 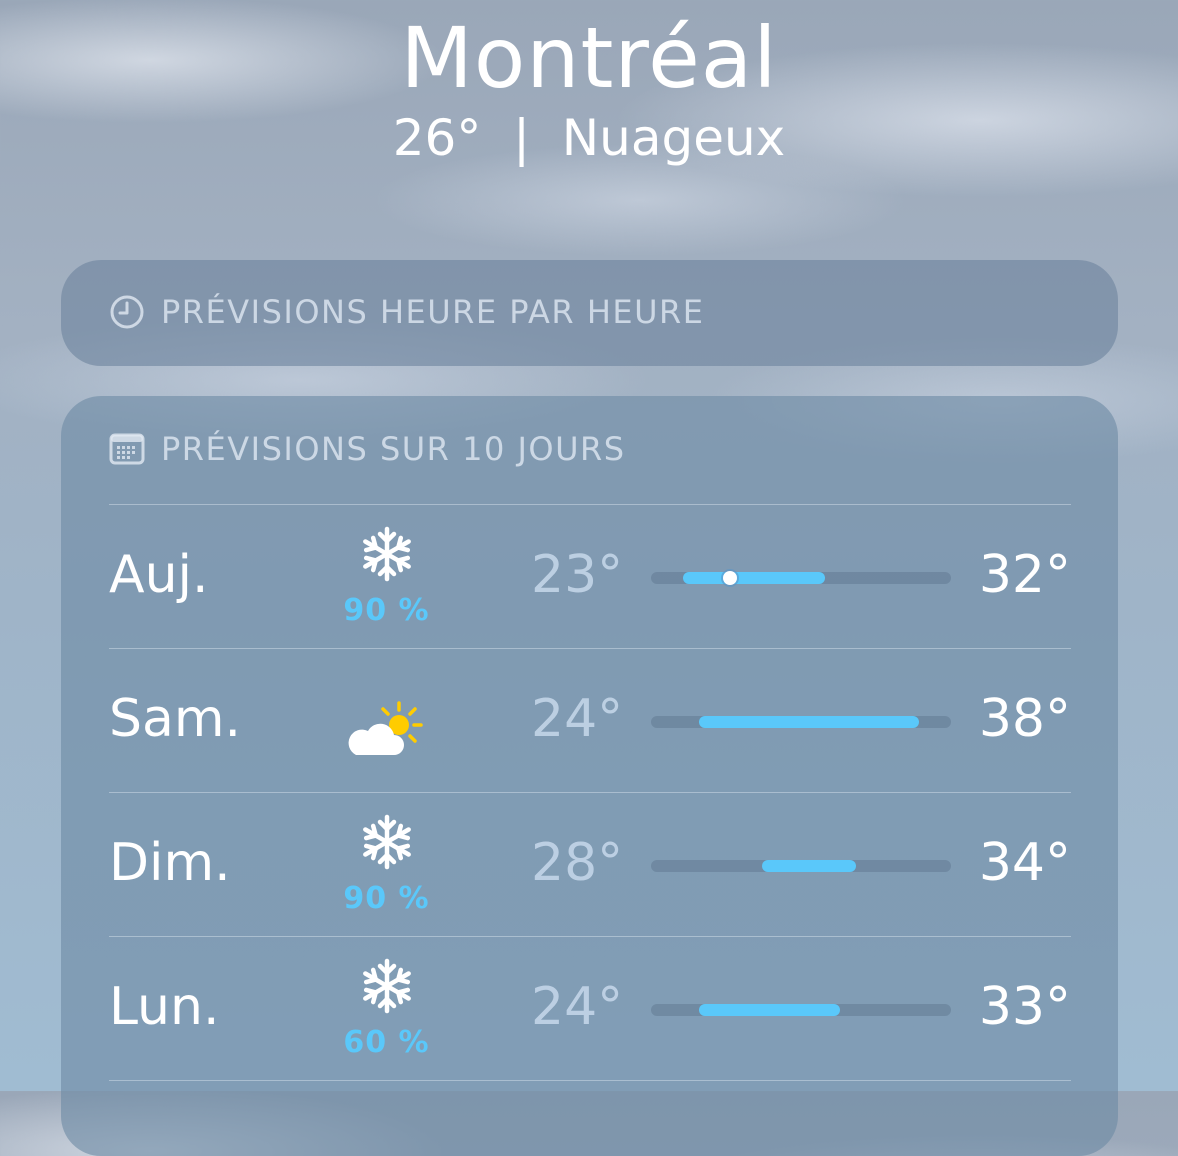 I want to click on day-label: Sam., so click(x=175, y=719).